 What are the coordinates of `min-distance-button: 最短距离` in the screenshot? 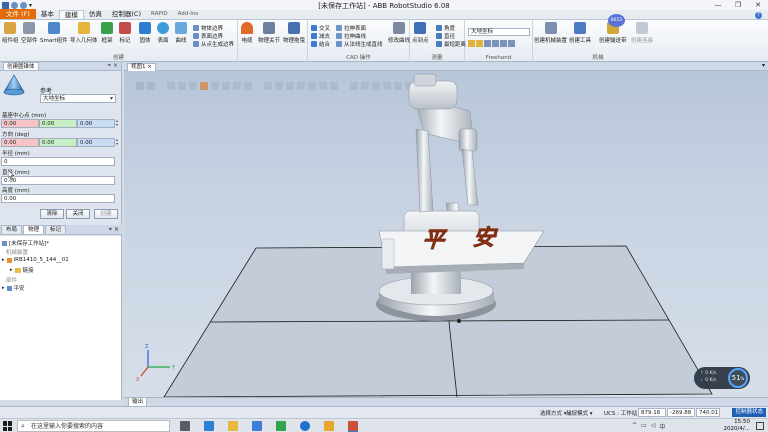 It's located at (451, 44).